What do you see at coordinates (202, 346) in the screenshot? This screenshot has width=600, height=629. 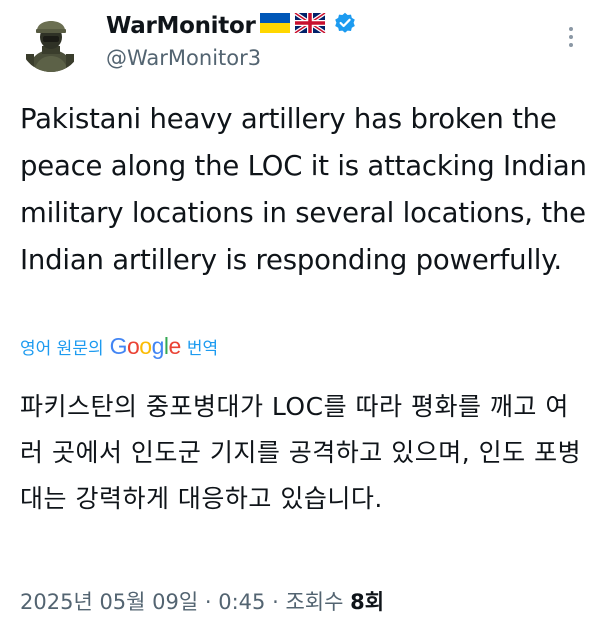 I see `translation-suffix: 번역` at bounding box center [202, 346].